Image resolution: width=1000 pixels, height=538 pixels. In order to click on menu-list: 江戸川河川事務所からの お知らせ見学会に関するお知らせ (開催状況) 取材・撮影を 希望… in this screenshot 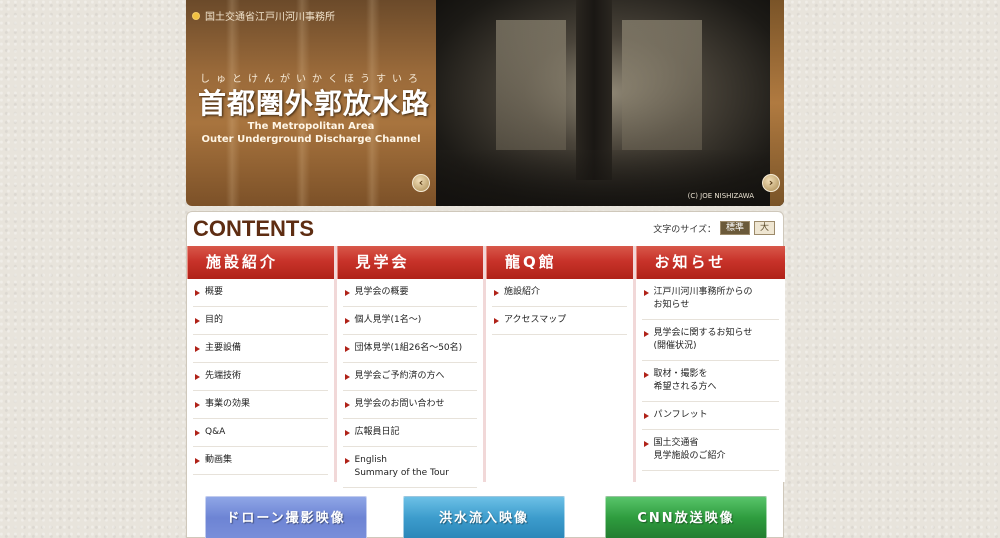, I will do `click(711, 375)`.